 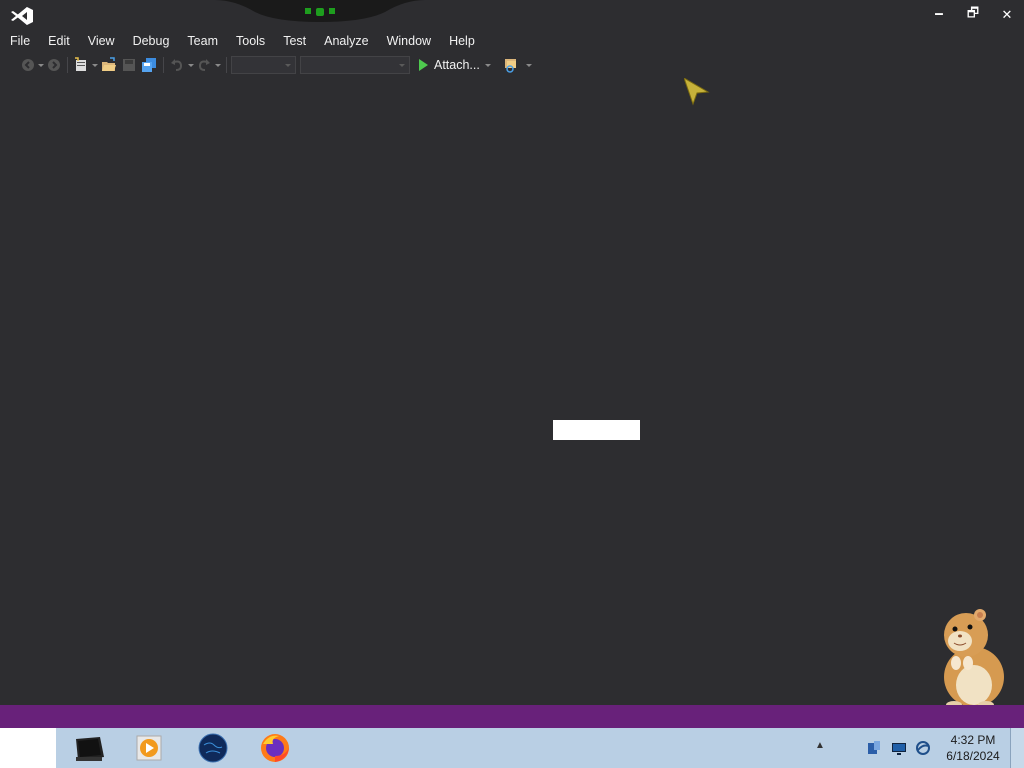 What do you see at coordinates (28, 748) in the screenshot?
I see `start-button` at bounding box center [28, 748].